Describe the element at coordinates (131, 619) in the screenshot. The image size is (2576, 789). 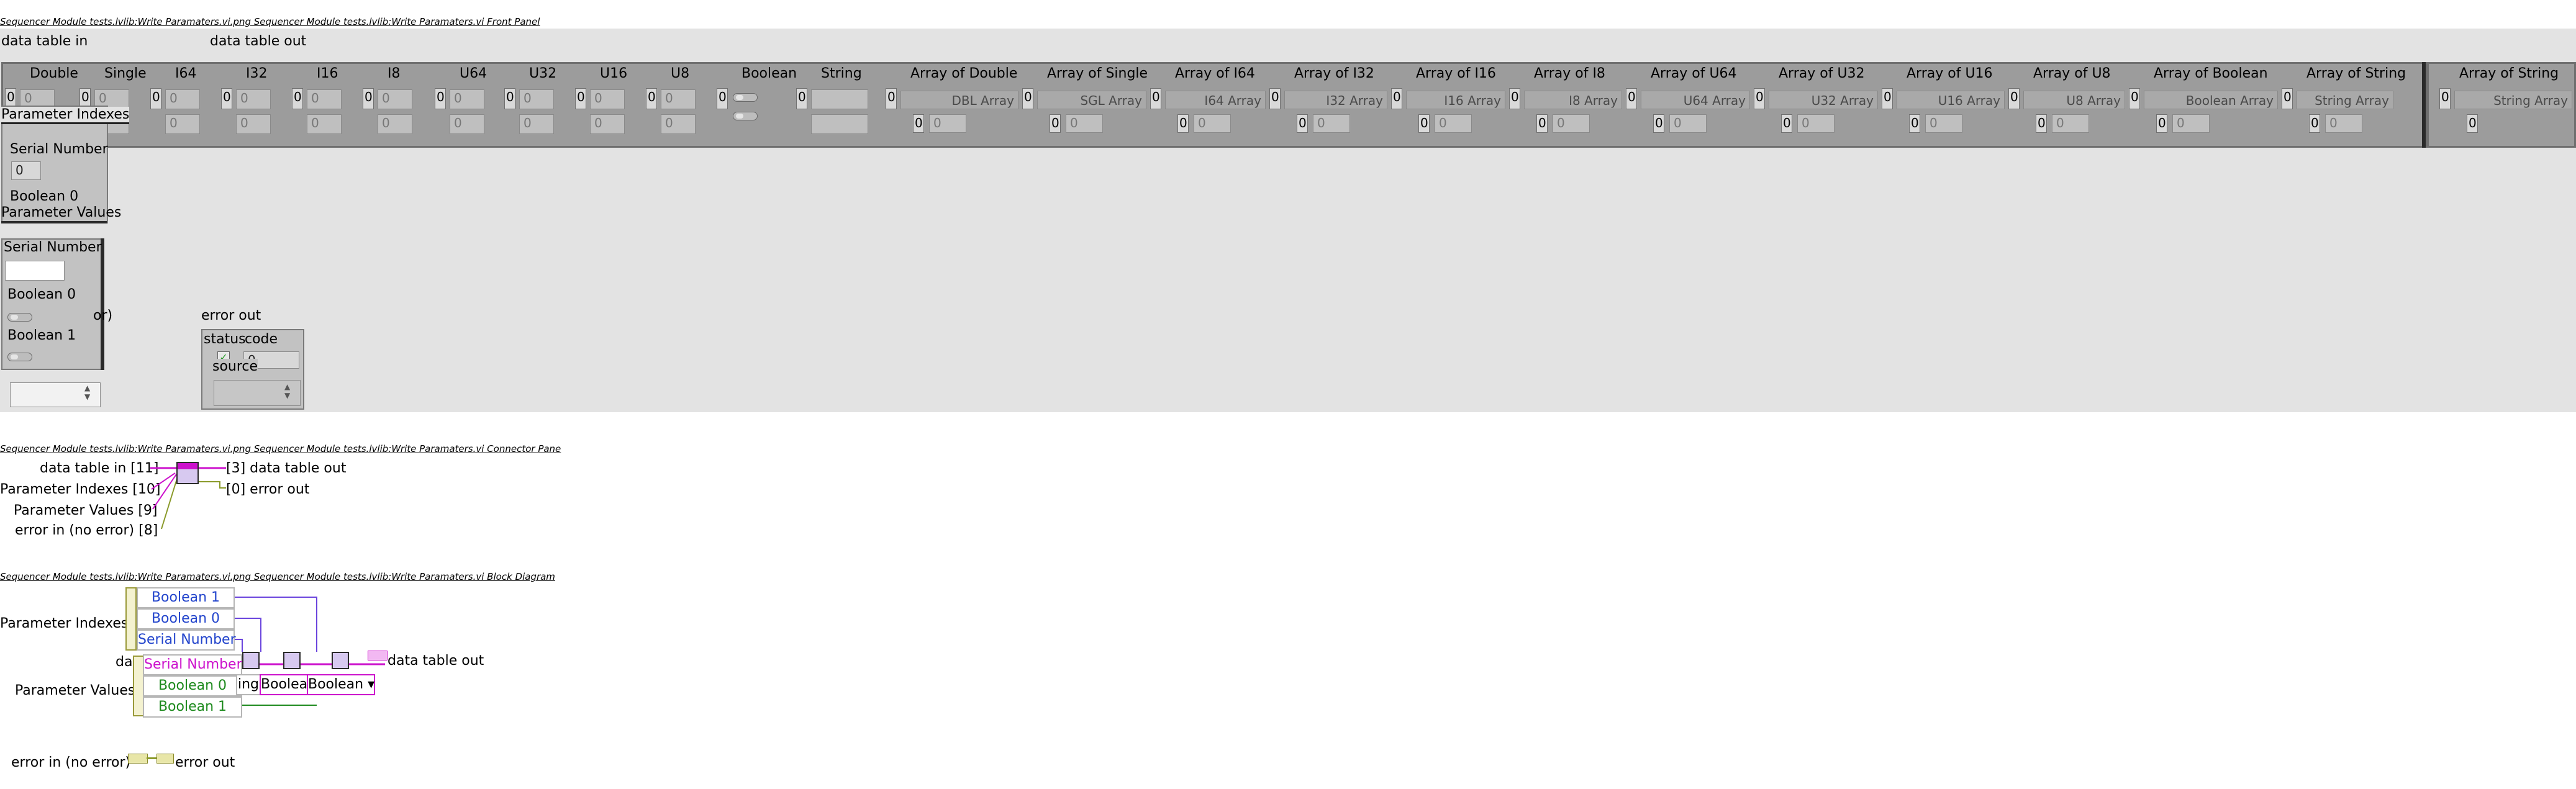
I see `indexes-terminal` at that location.